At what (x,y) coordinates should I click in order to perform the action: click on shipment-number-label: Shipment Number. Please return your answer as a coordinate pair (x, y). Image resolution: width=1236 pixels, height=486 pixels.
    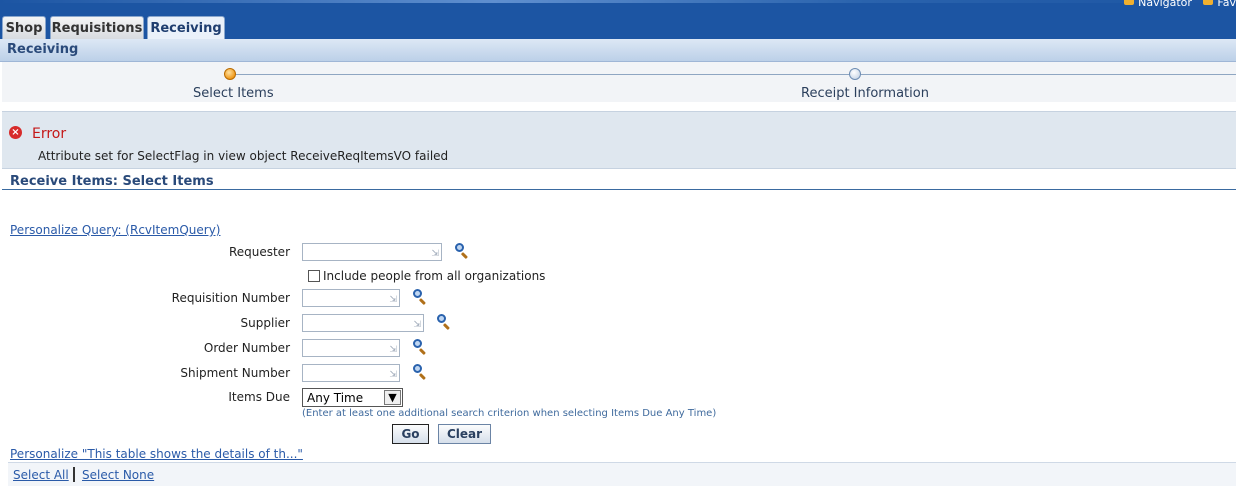
    Looking at the image, I should click on (235, 373).